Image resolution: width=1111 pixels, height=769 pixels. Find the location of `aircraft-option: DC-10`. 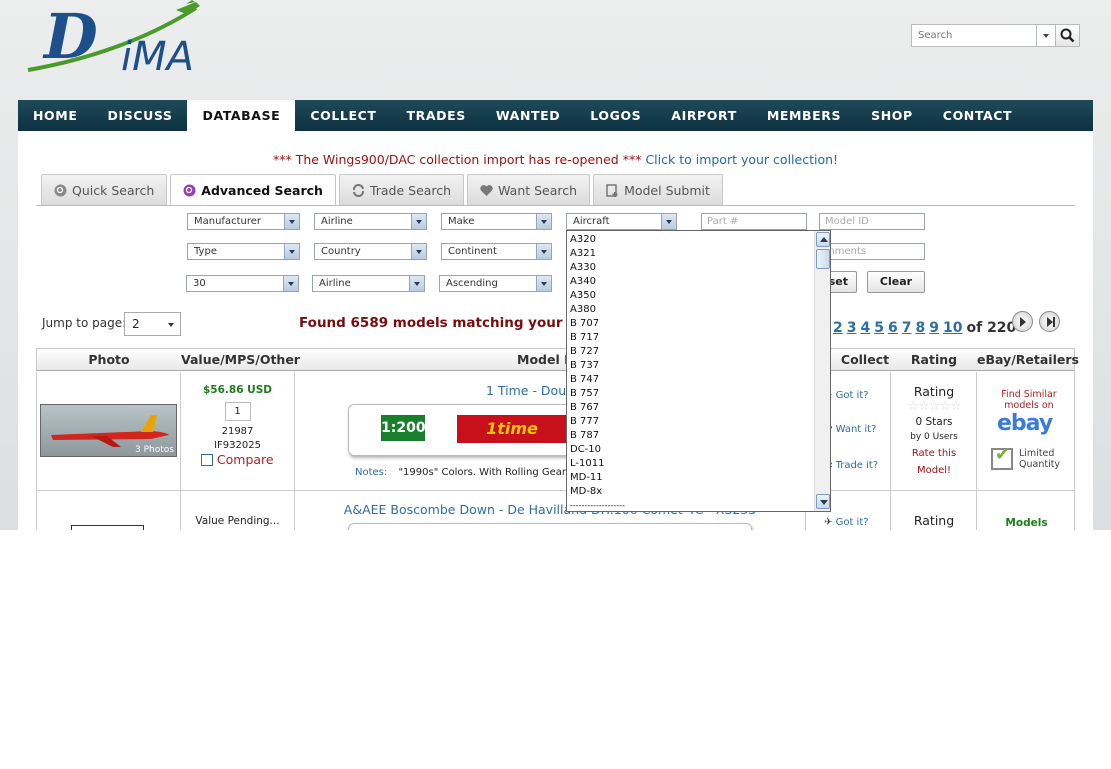

aircraft-option: DC-10 is located at coordinates (698, 450).